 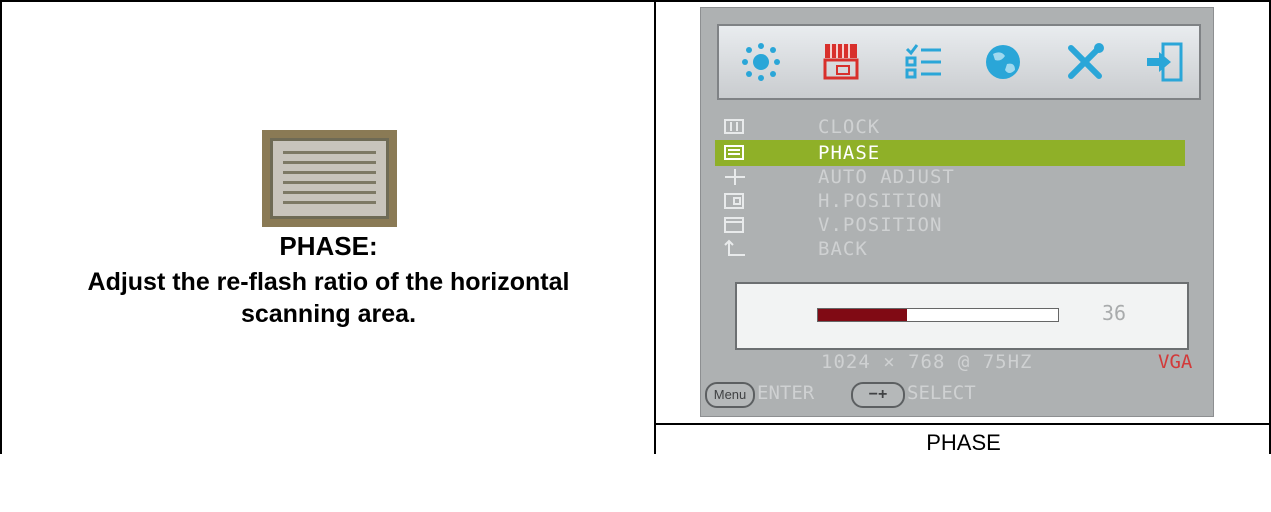 I want to click on source-label: VGA, so click(x=1175, y=362).